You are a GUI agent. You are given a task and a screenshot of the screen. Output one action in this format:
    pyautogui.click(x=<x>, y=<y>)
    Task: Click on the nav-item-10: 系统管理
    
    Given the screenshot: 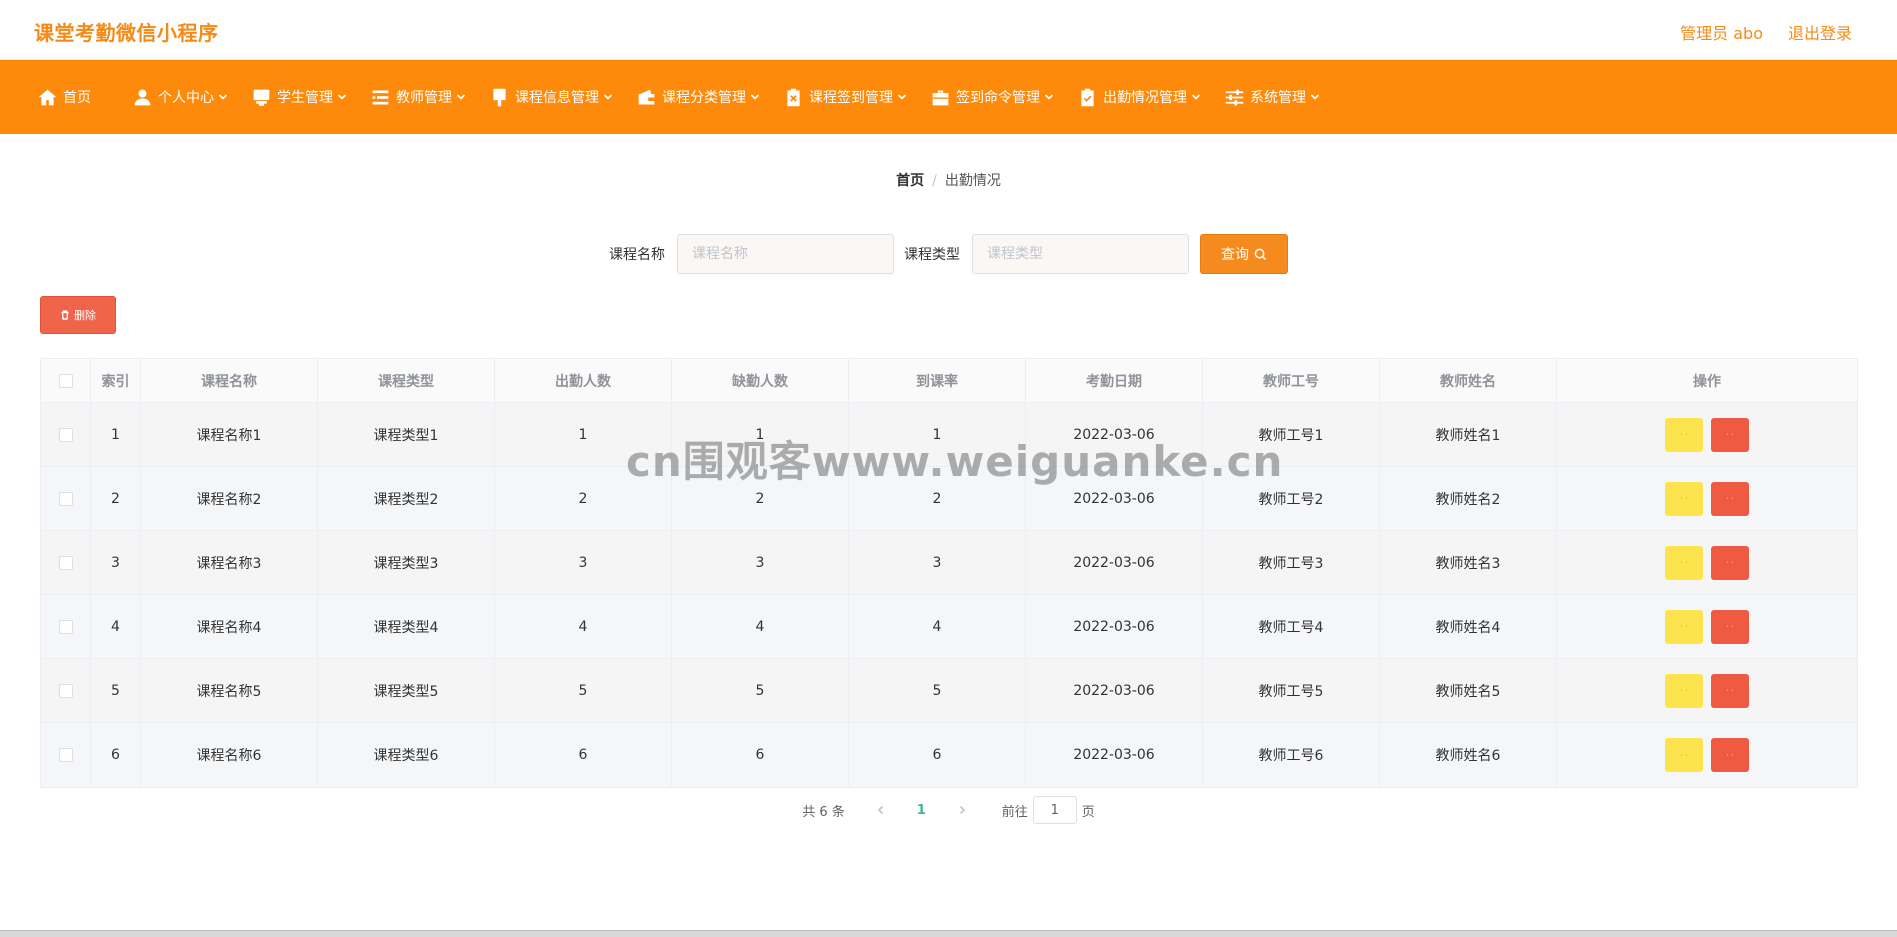 What is the action you would take?
    pyautogui.click(x=1271, y=97)
    